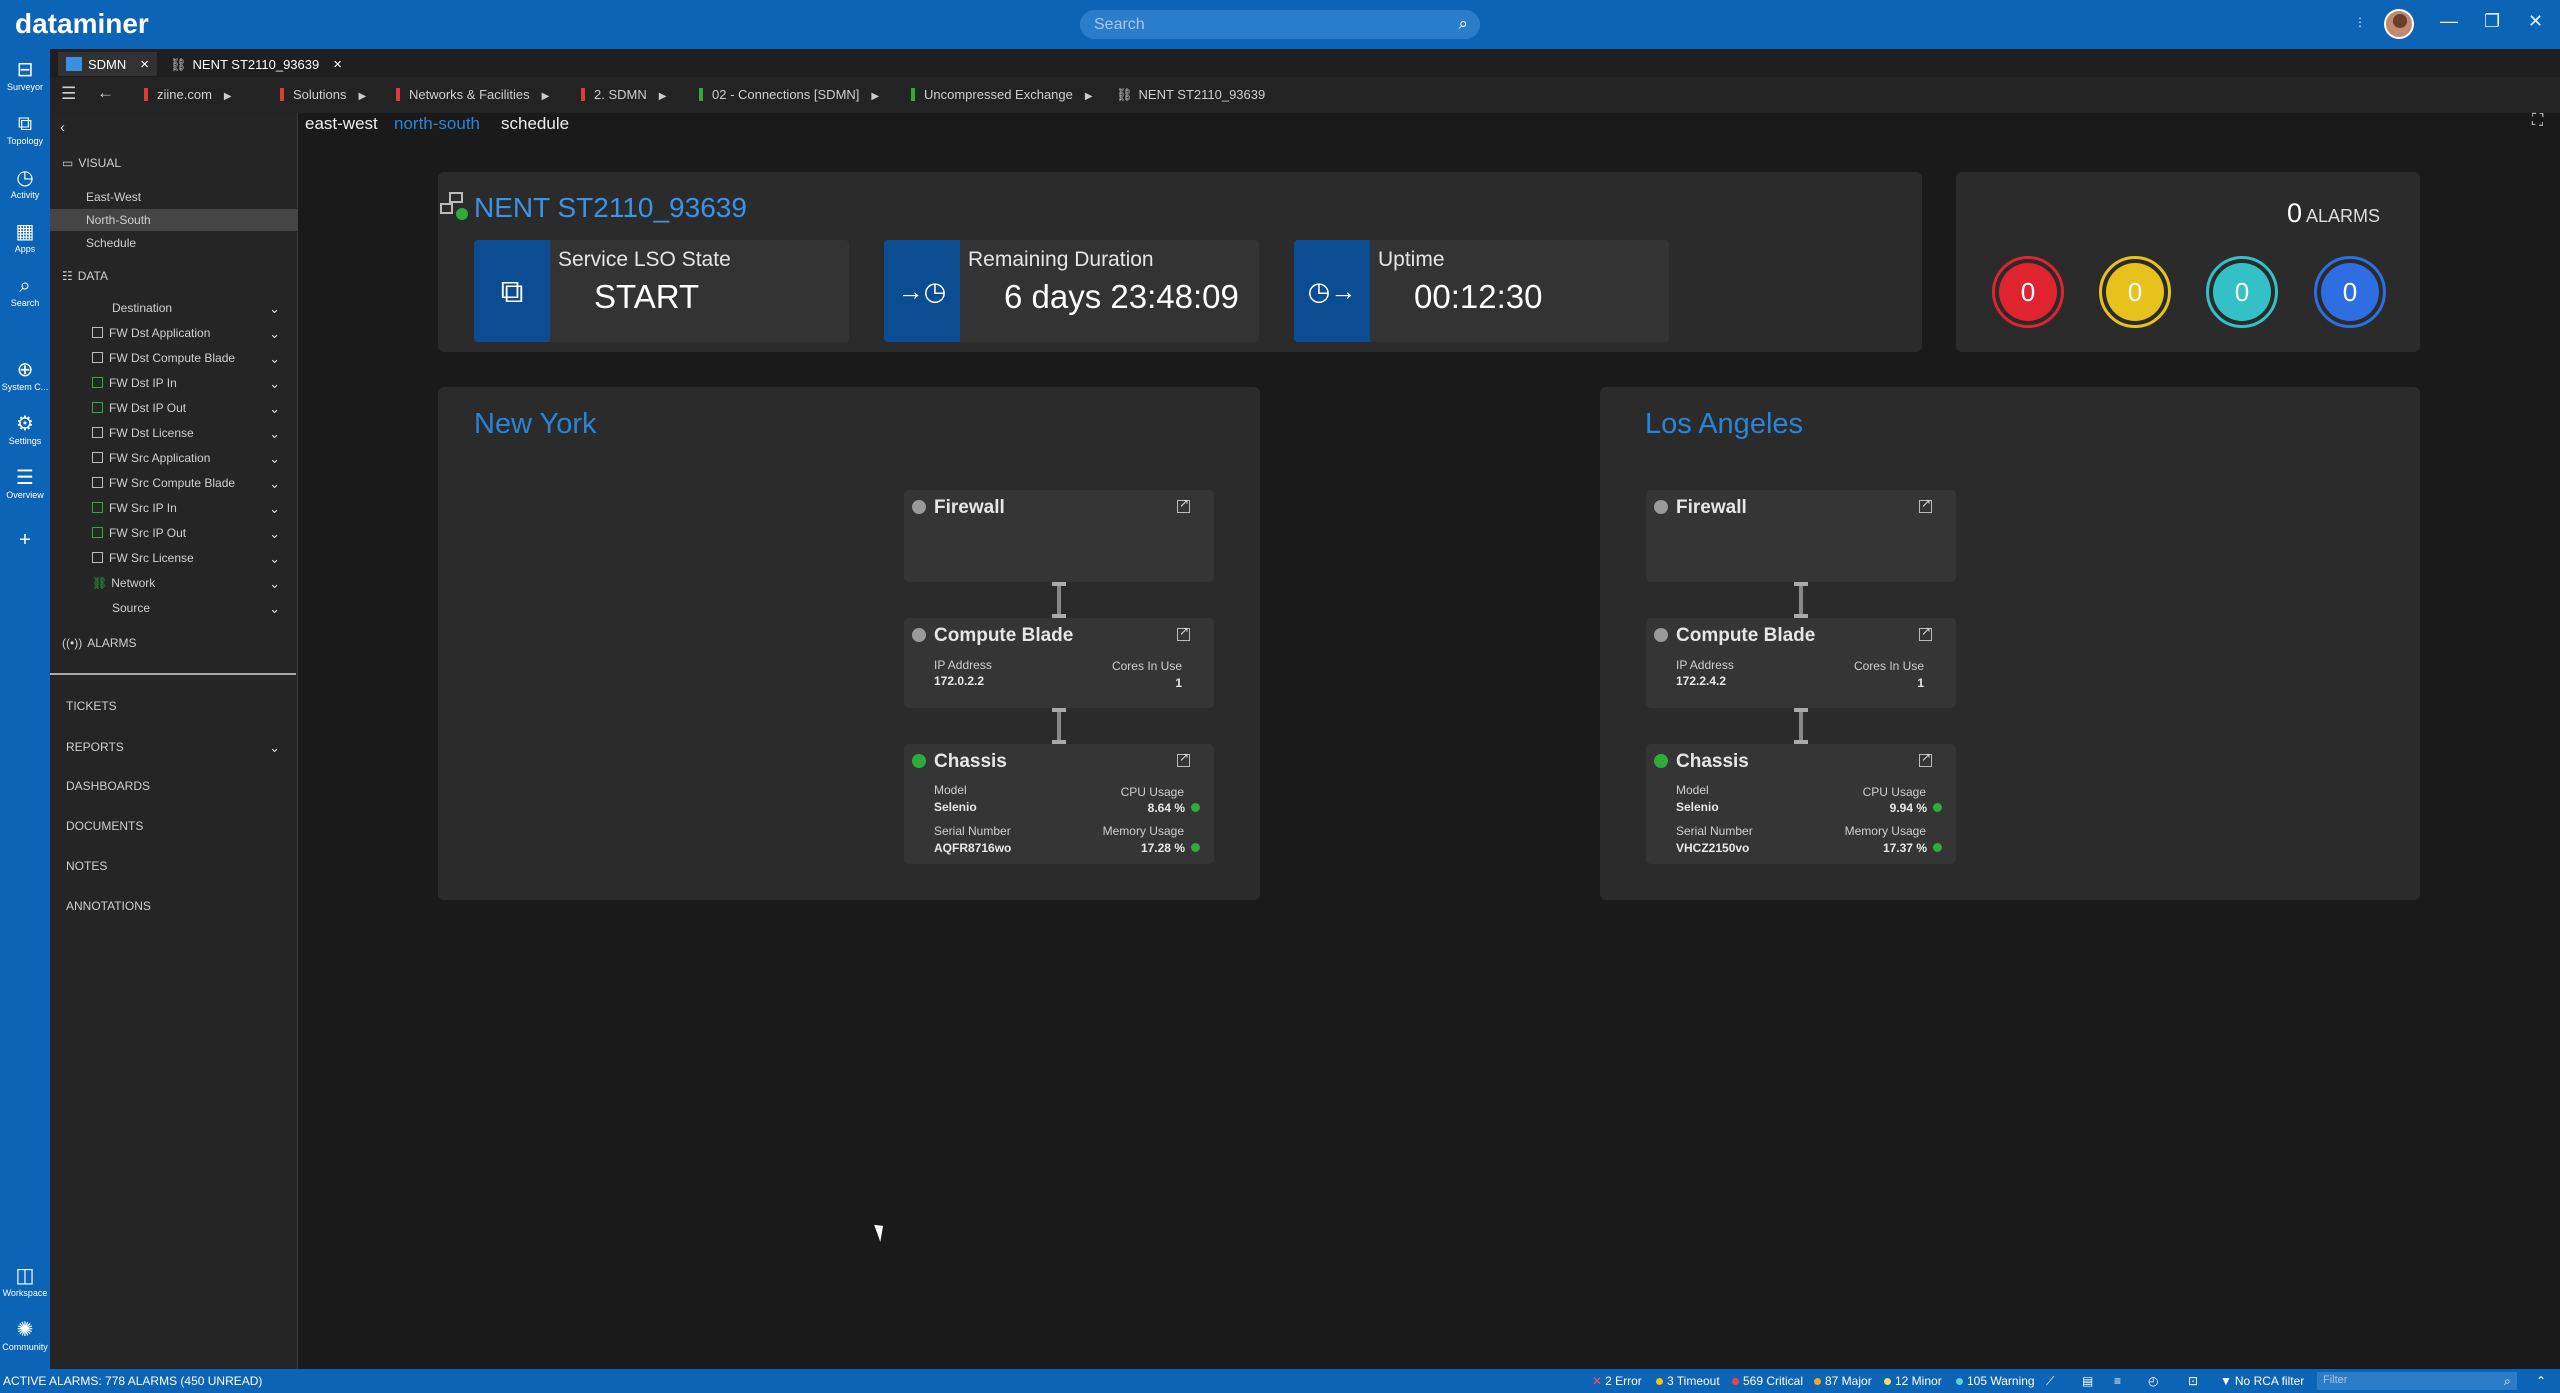 The image size is (2560, 1393). I want to click on sidebar-item-east-west: East-West, so click(174, 198).